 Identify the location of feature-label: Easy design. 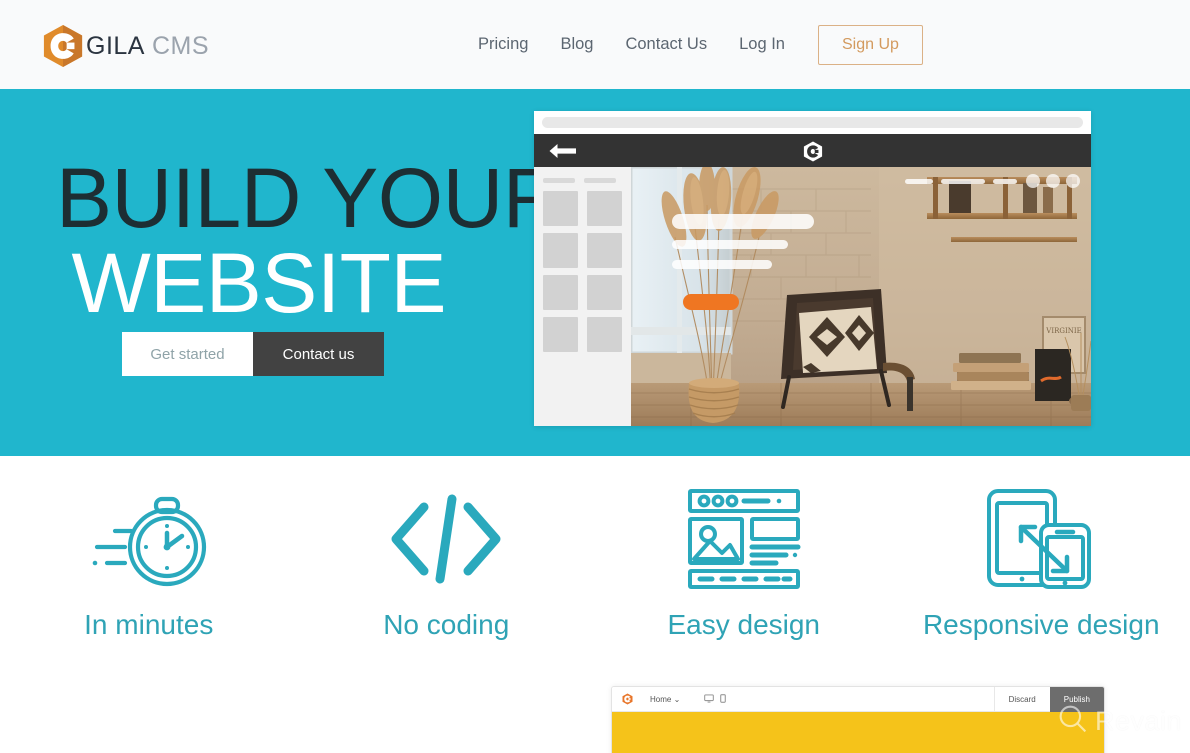
(744, 624).